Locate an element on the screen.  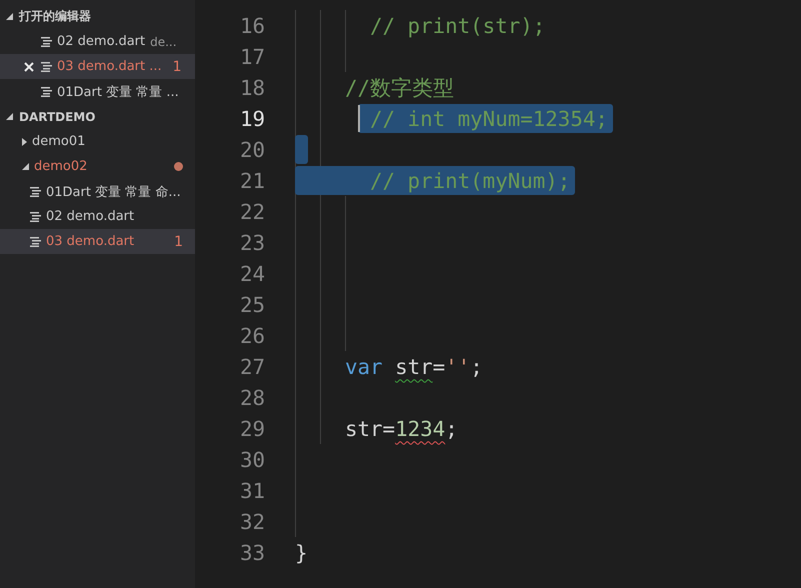
line-number: 19 is located at coordinates (251, 118).